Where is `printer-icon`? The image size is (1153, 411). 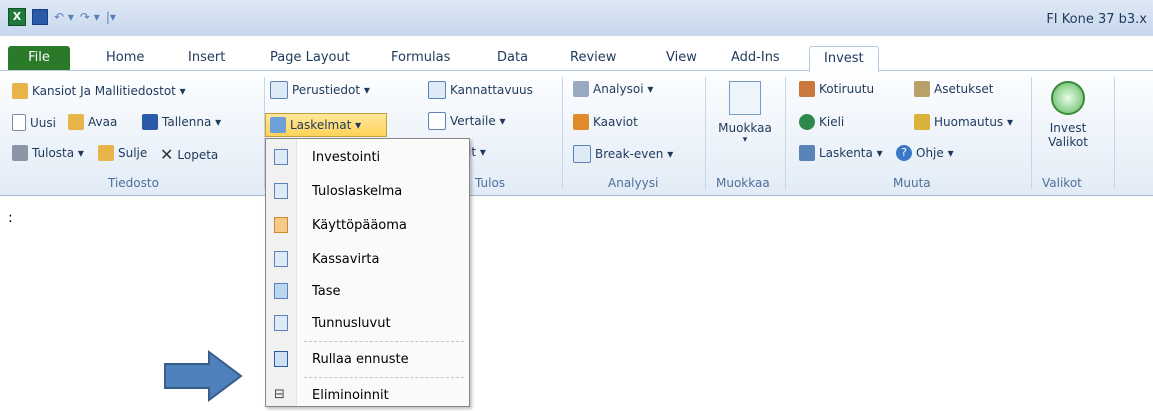 printer-icon is located at coordinates (20, 153).